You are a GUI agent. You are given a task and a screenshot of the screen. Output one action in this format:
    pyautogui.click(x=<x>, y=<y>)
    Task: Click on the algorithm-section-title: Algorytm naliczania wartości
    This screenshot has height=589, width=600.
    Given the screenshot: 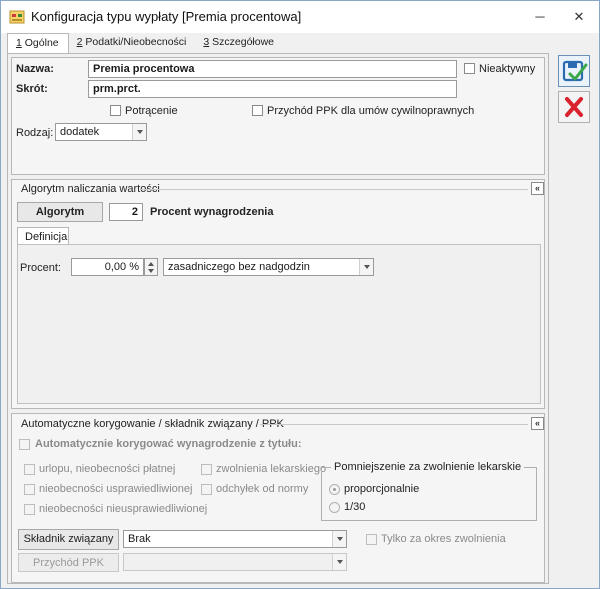 What is the action you would take?
    pyautogui.click(x=90, y=189)
    